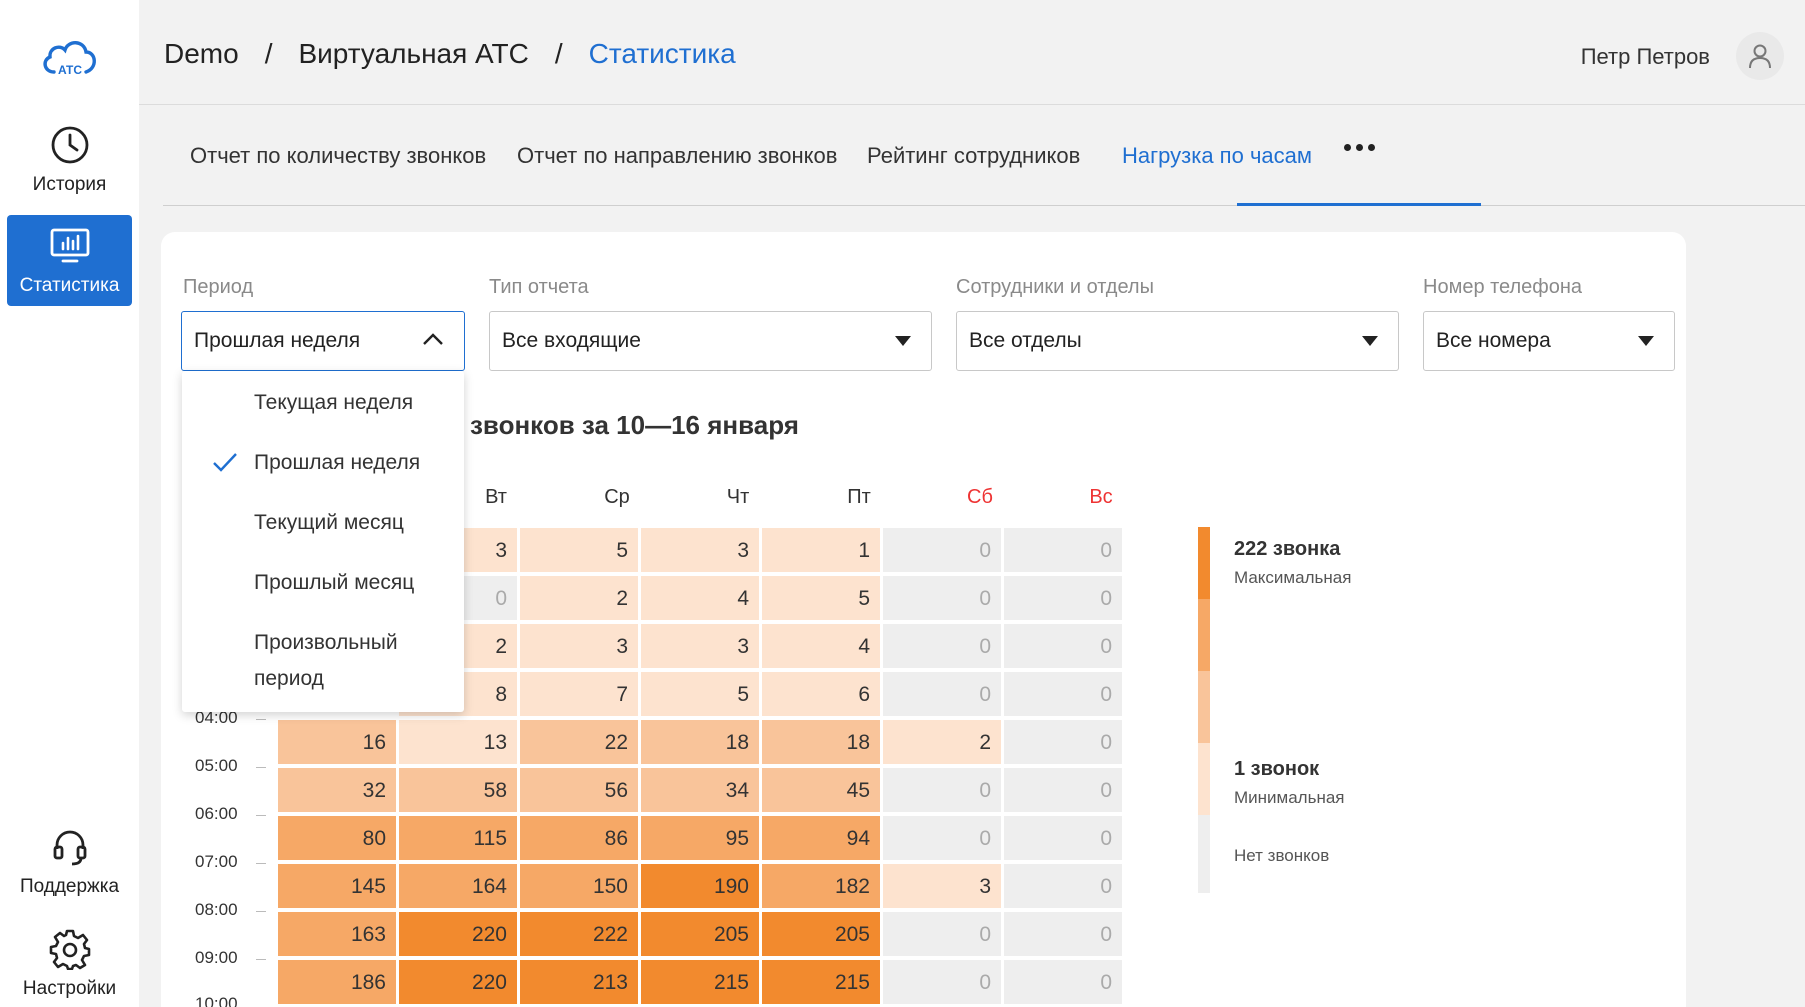 The height and width of the screenshot is (1007, 1805). Describe the element at coordinates (216, 813) in the screenshot. I see `time-label: 06:00` at that location.